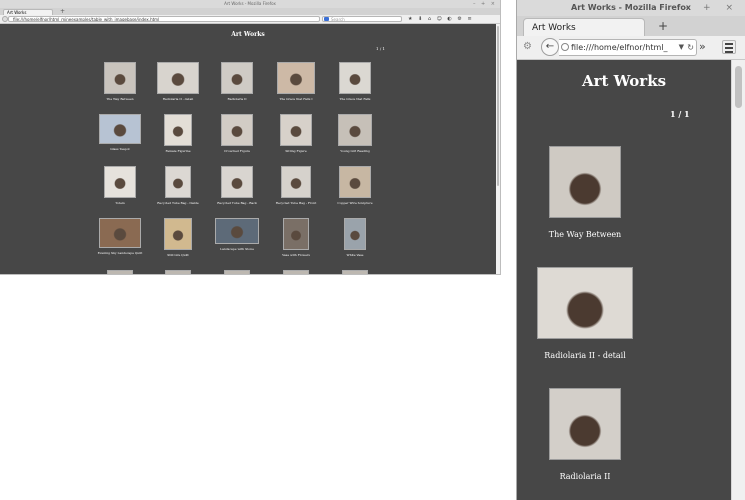 The image size is (745, 500). I want to click on arrow-left-icon: ←, so click(550, 46).